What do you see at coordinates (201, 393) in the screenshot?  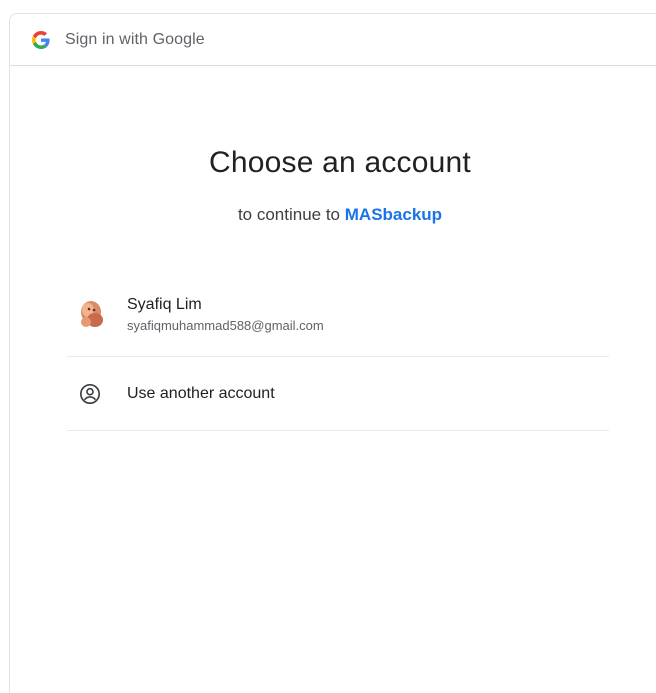 I see `use-another-account-label: Use another account` at bounding box center [201, 393].